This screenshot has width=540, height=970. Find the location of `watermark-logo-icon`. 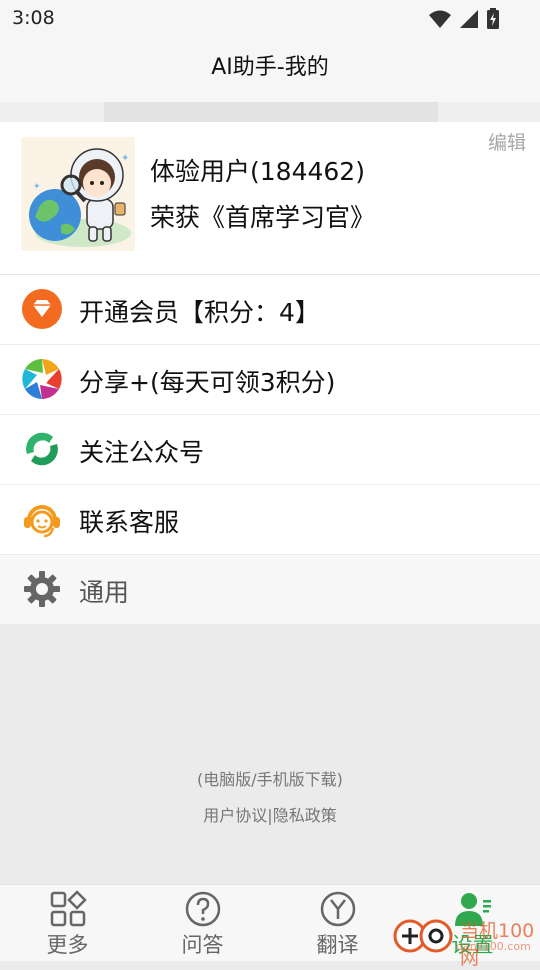

watermark-logo-icon is located at coordinates (423, 936).